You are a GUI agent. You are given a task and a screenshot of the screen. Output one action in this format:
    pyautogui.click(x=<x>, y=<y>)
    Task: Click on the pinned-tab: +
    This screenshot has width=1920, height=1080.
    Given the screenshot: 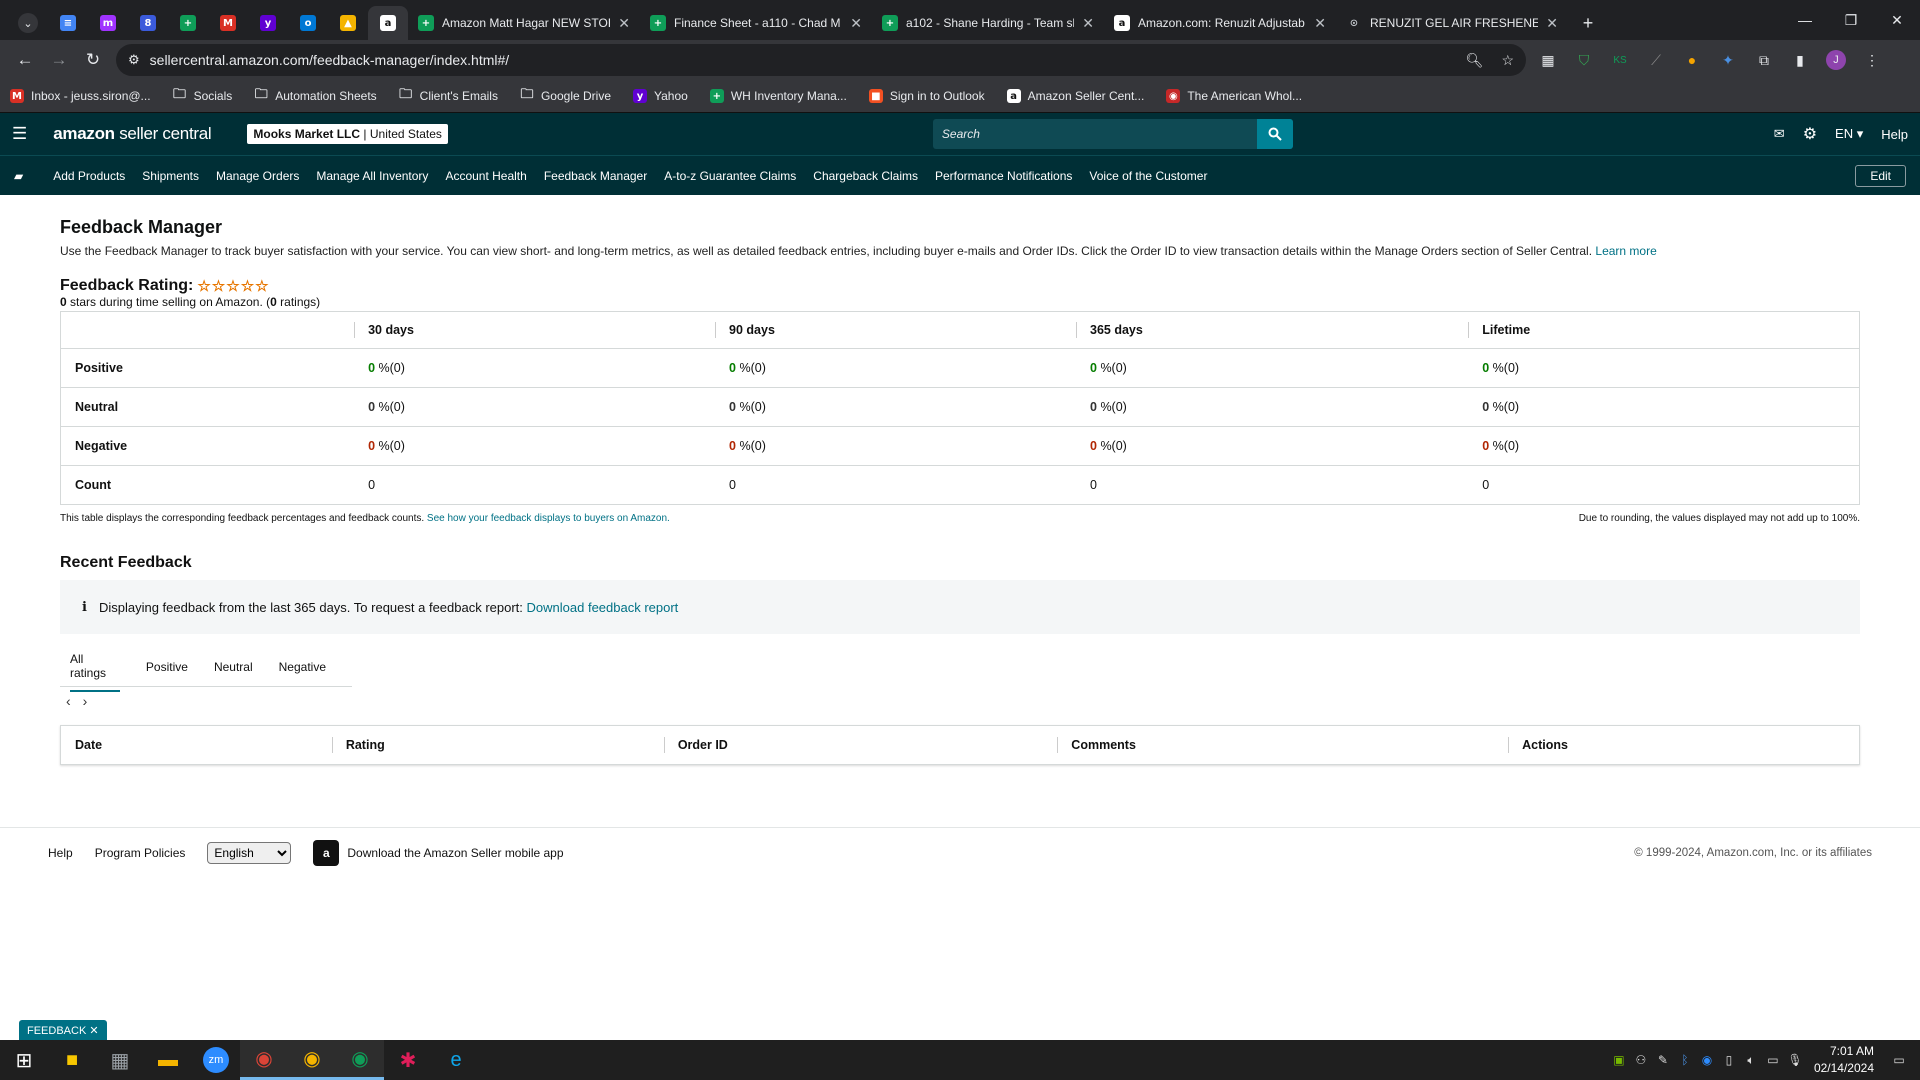 What is the action you would take?
    pyautogui.click(x=188, y=23)
    